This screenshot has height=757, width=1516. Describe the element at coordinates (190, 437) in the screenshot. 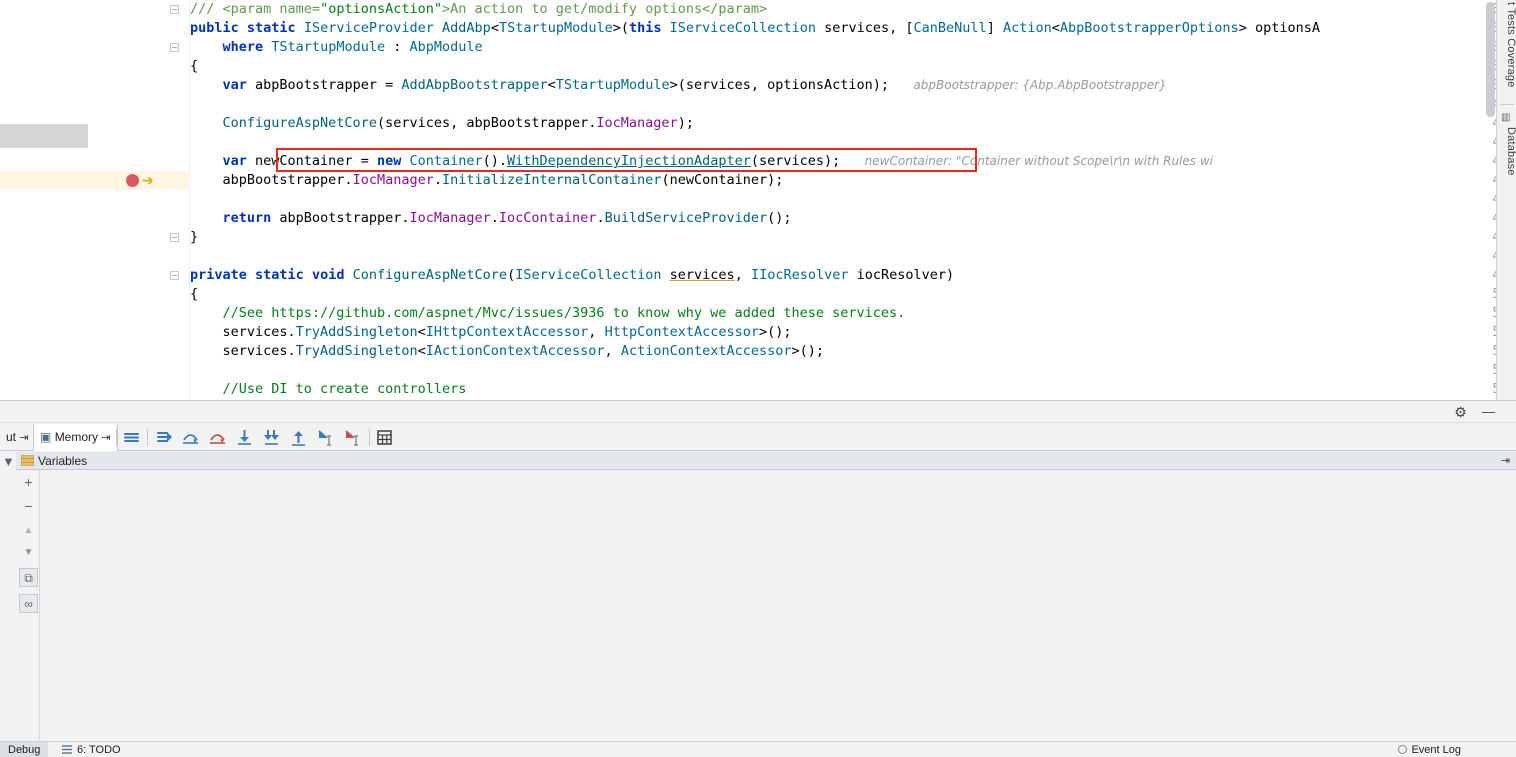

I see `step-over-button` at that location.